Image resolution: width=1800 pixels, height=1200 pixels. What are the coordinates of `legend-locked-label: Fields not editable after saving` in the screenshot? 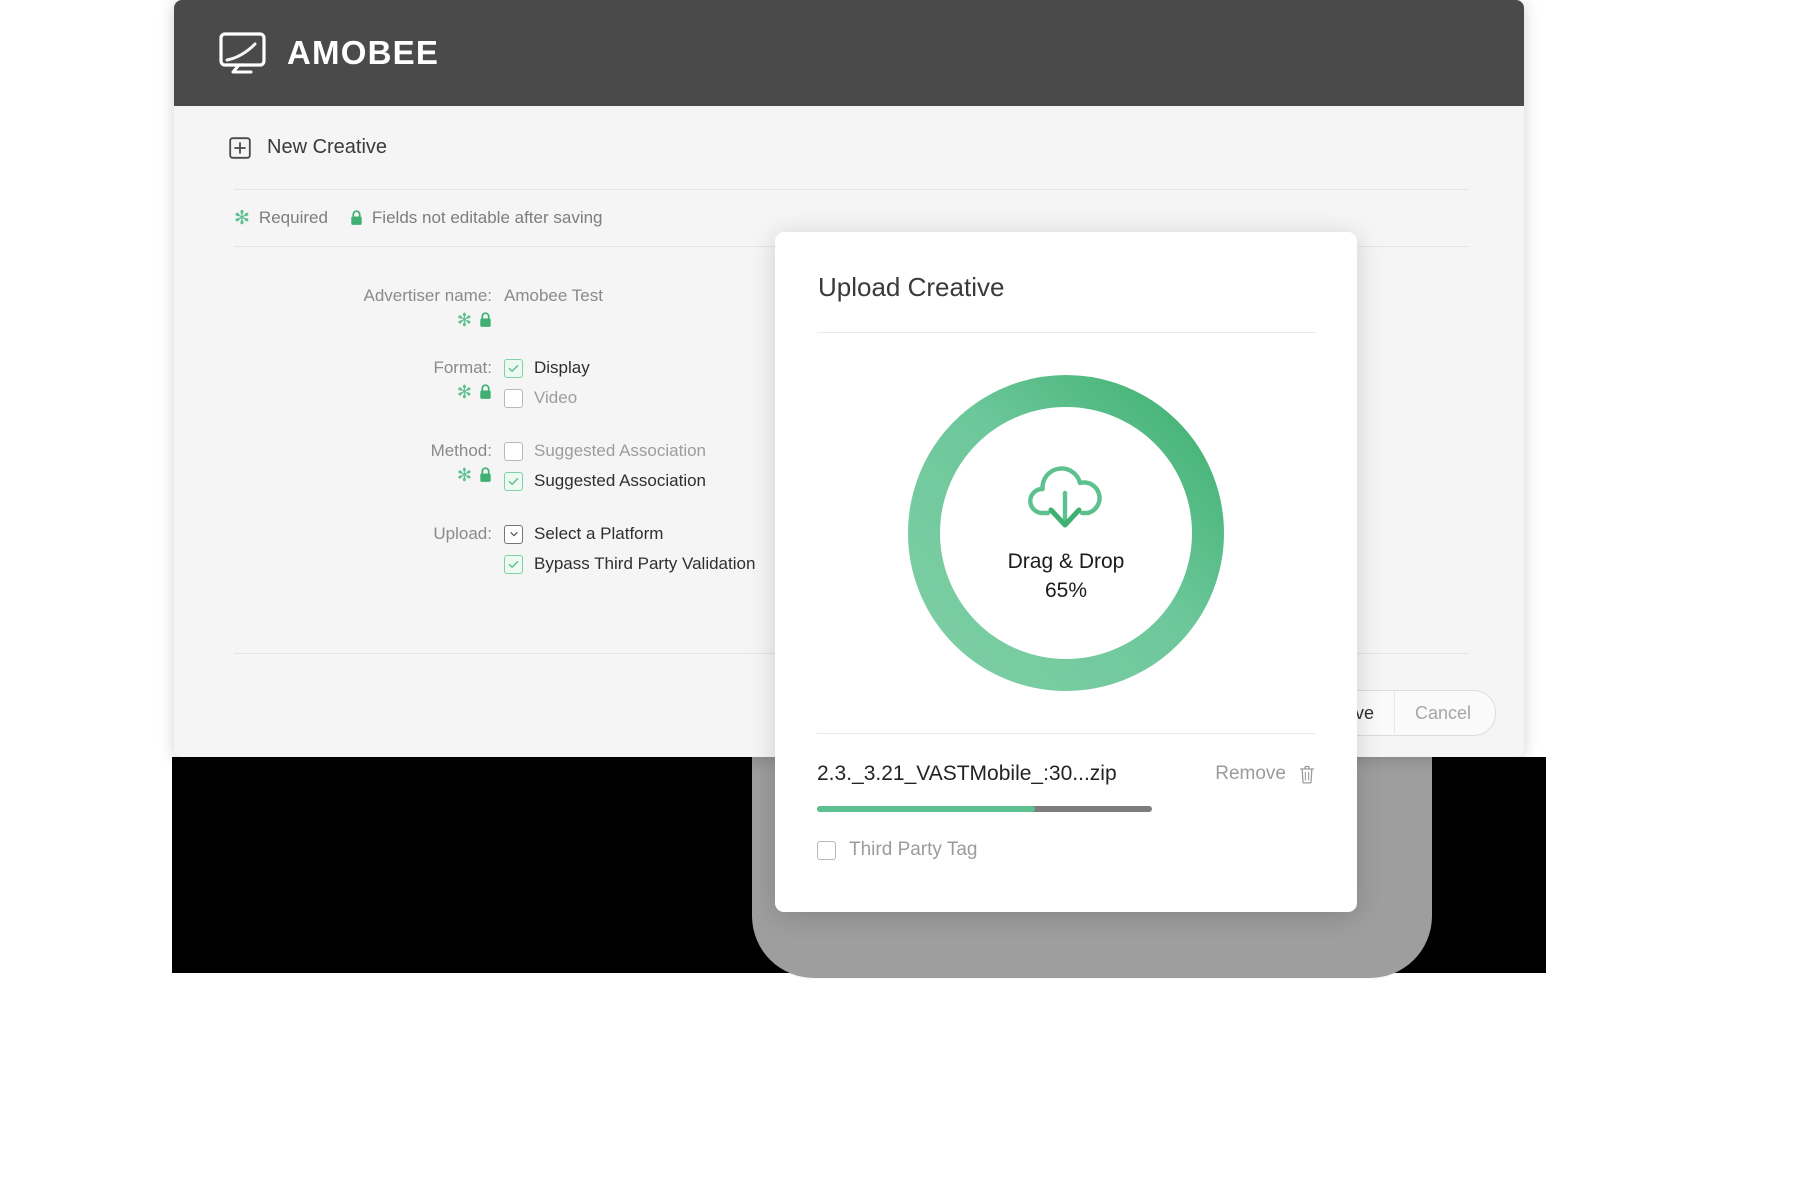 It's located at (487, 217).